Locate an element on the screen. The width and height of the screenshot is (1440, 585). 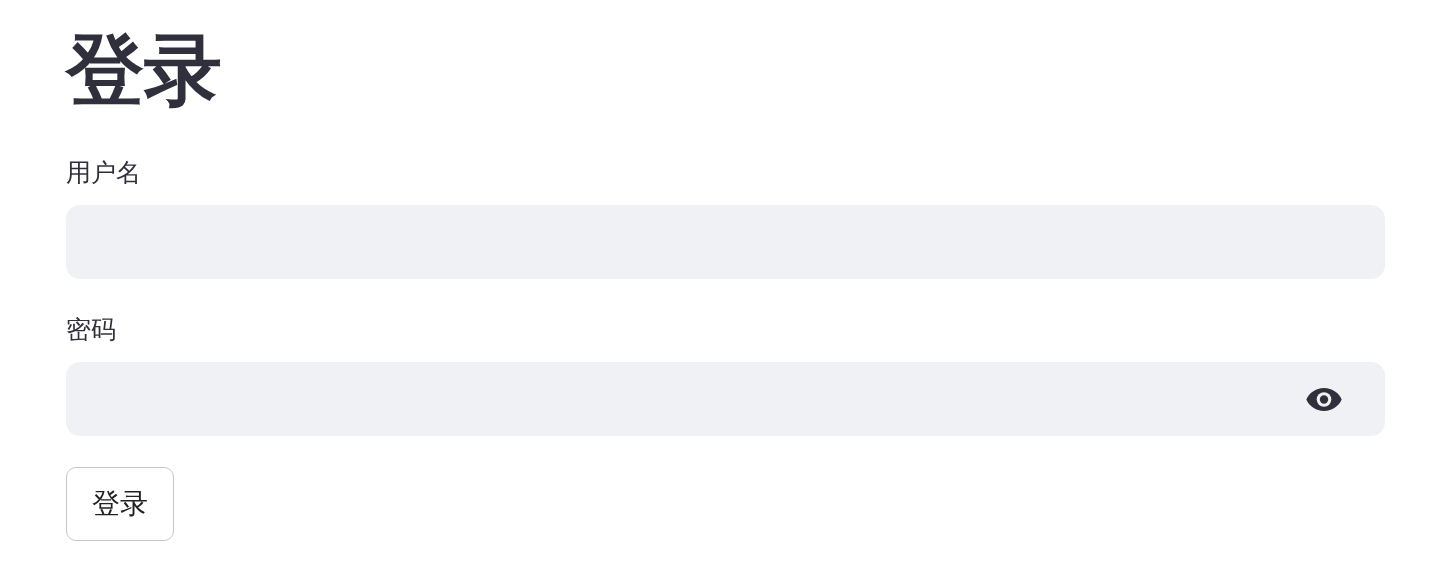
login-button: 登录 is located at coordinates (120, 504).